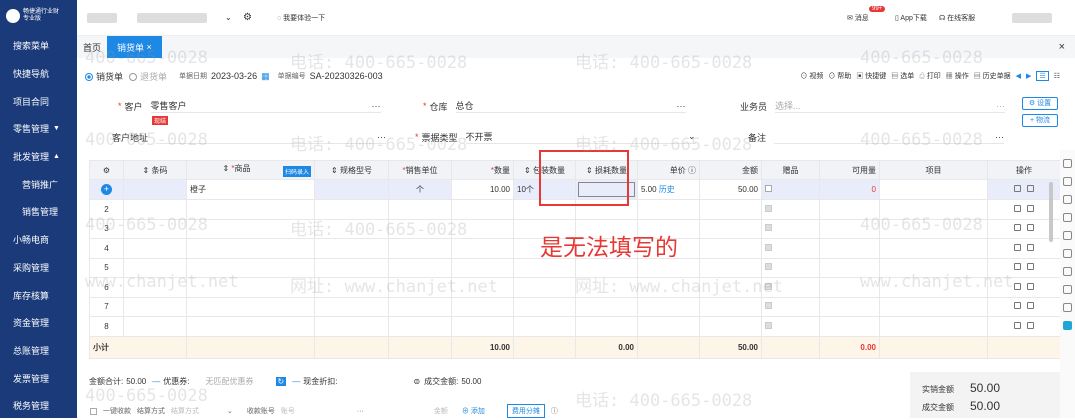 The width and height of the screenshot is (1075, 420). Describe the element at coordinates (1051, 212) in the screenshot. I see `vertical-scrollbar` at that location.